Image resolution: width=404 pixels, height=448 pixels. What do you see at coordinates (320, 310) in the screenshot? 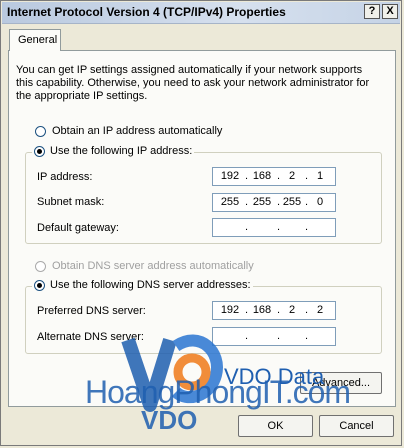
I see `dns-octet-4: 2` at bounding box center [320, 310].